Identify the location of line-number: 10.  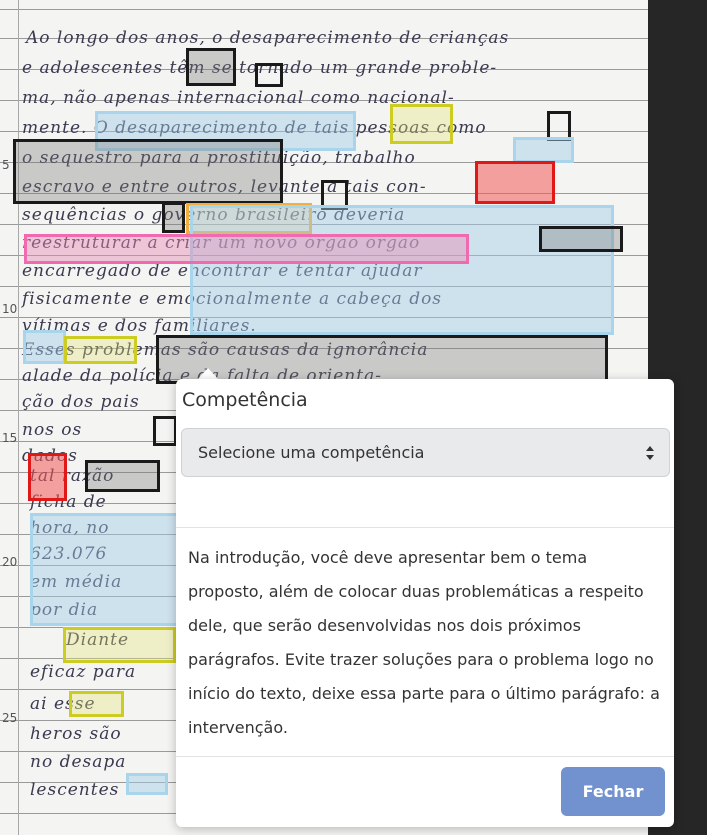
(10, 309).